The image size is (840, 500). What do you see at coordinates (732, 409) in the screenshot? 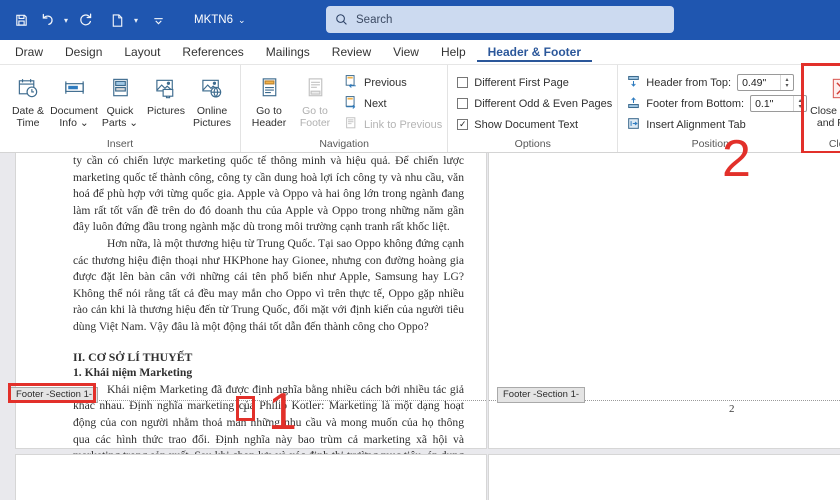
I see `page-2-page-number: 2` at bounding box center [732, 409].